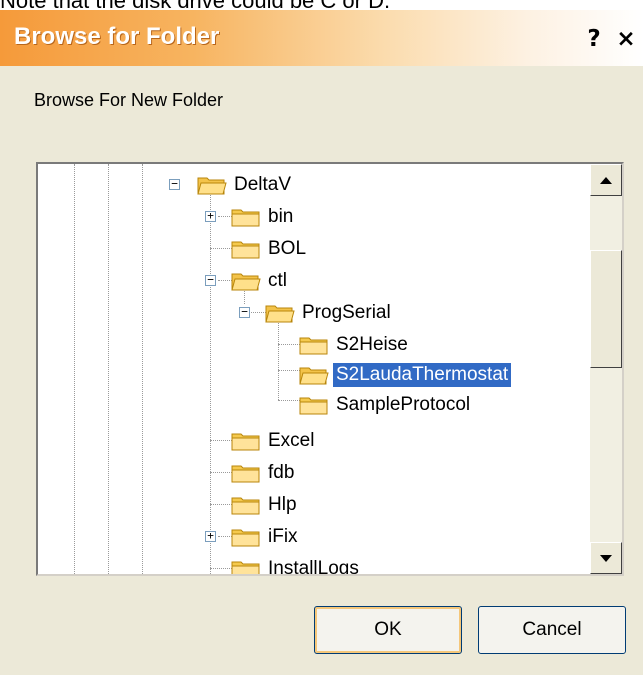  I want to click on tree-node-s2heise: S2Heise, so click(354, 345).